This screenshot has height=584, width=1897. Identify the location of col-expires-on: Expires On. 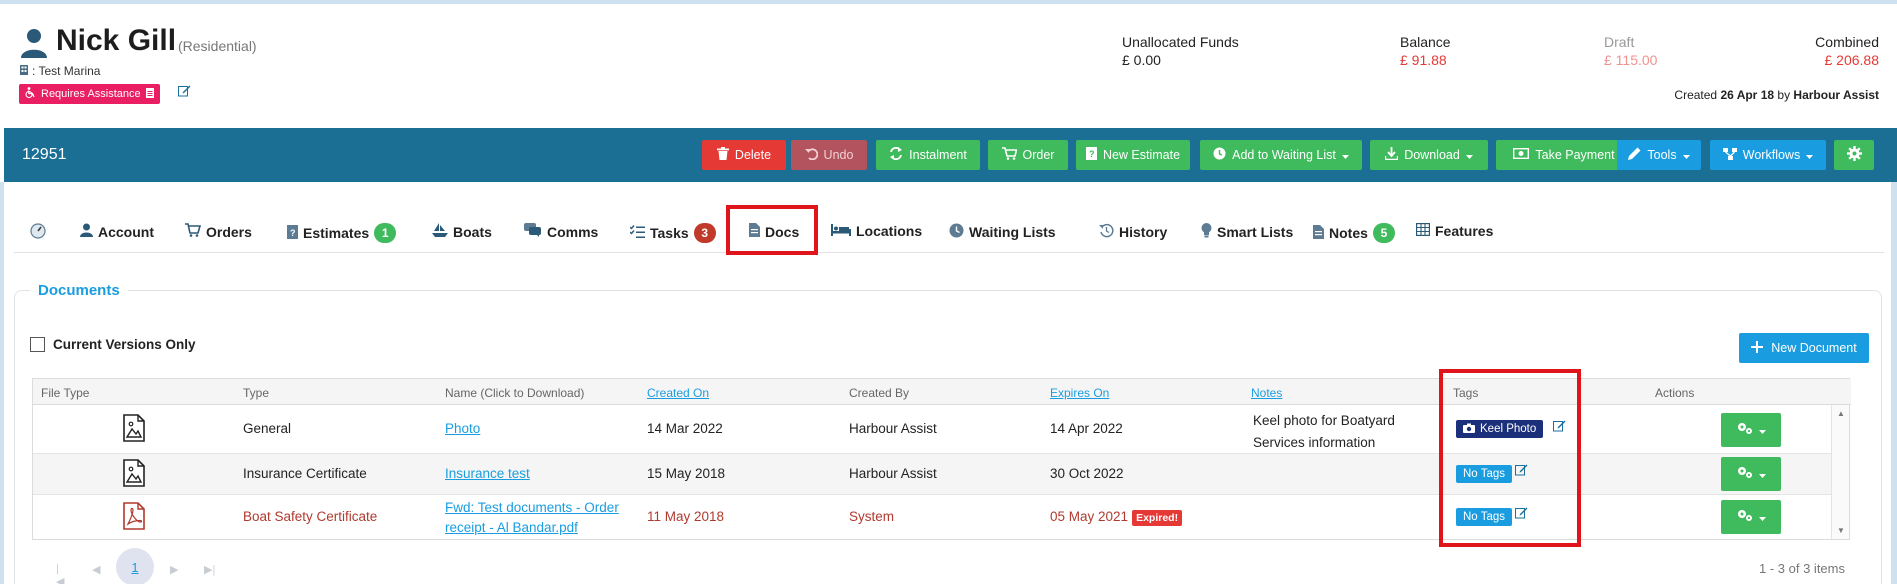
(1079, 393).